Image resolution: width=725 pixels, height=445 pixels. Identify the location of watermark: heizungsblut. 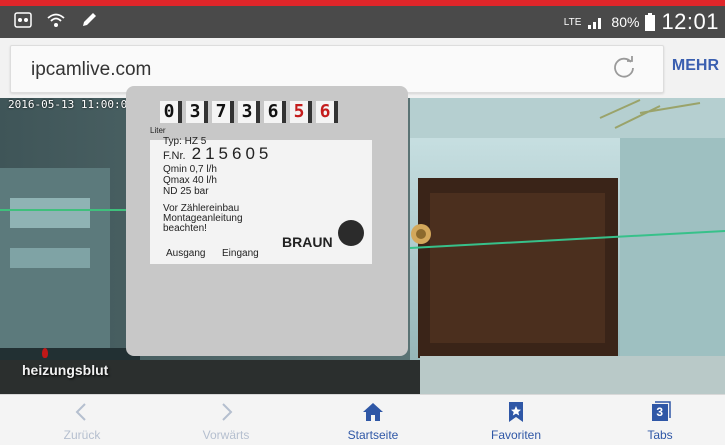
(65, 363).